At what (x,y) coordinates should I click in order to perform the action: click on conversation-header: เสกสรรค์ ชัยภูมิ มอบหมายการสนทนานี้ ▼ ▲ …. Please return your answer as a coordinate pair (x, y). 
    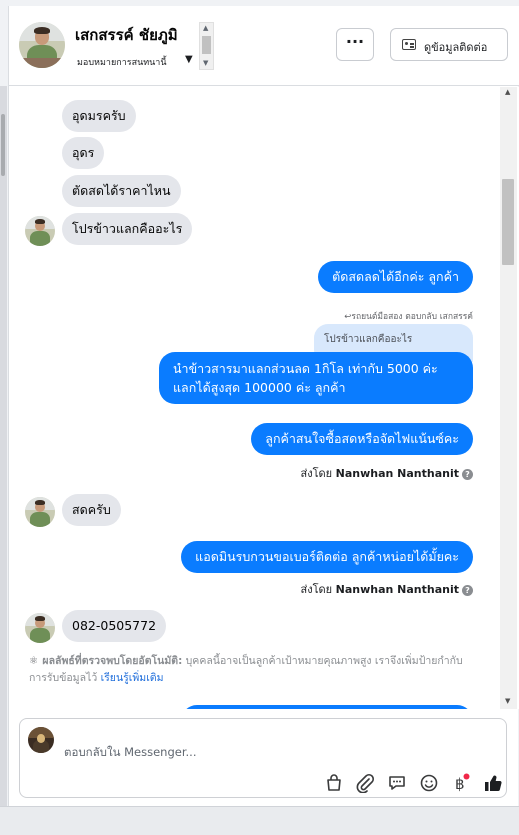
    Looking at the image, I should click on (264, 46).